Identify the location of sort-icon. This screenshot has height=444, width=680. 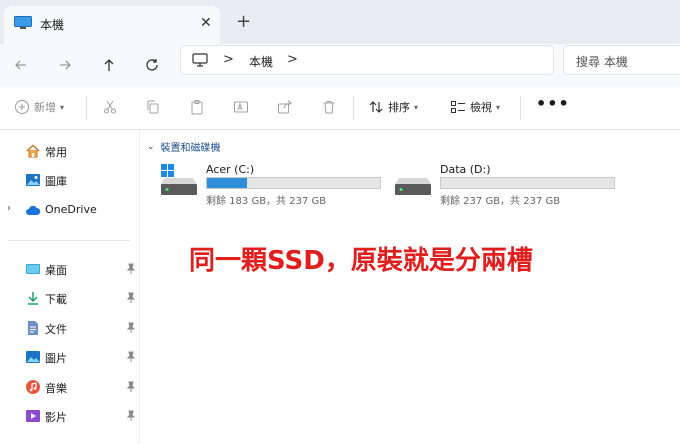
(376, 107).